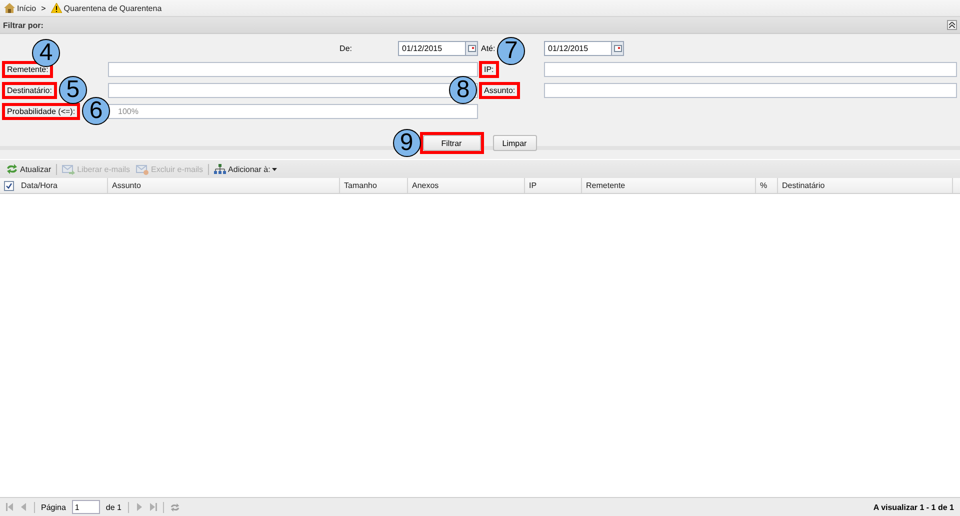  I want to click on page-label: Página, so click(53, 507).